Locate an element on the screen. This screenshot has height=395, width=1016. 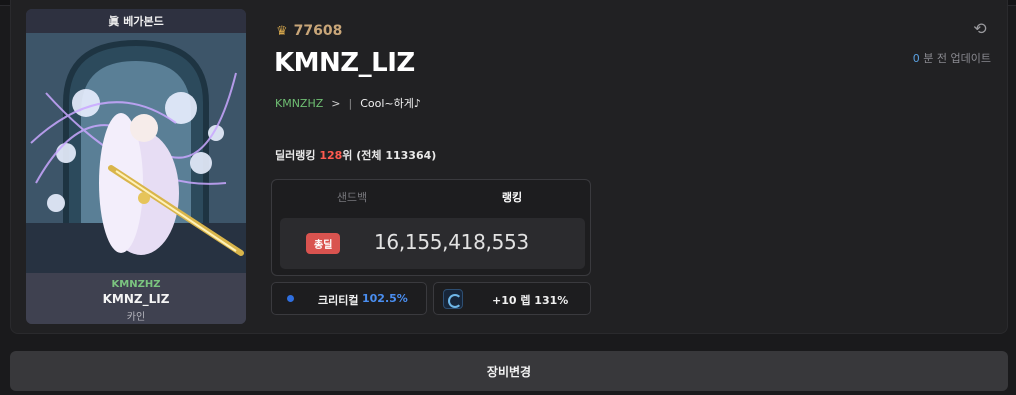
update-label: 분 전 업데이트 is located at coordinates (957, 58).